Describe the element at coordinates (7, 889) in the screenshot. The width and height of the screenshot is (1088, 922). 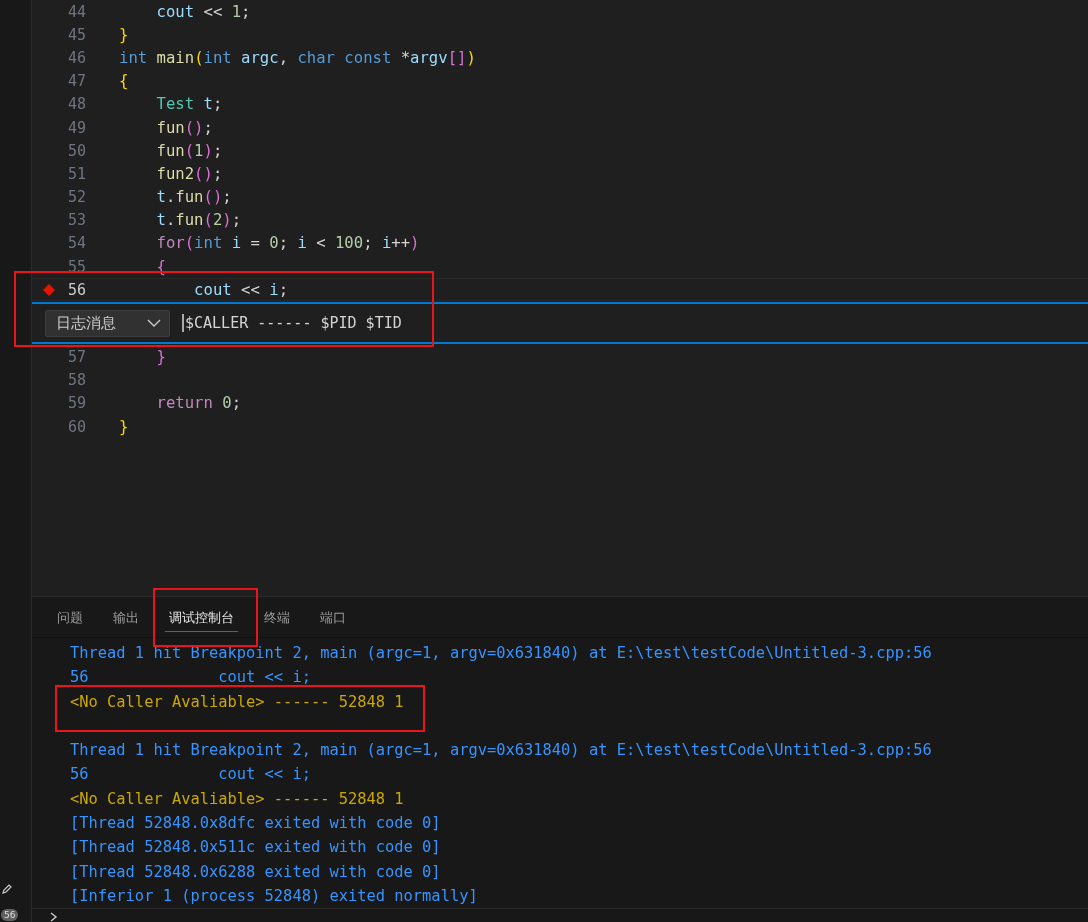
I see `pencil-icon` at that location.